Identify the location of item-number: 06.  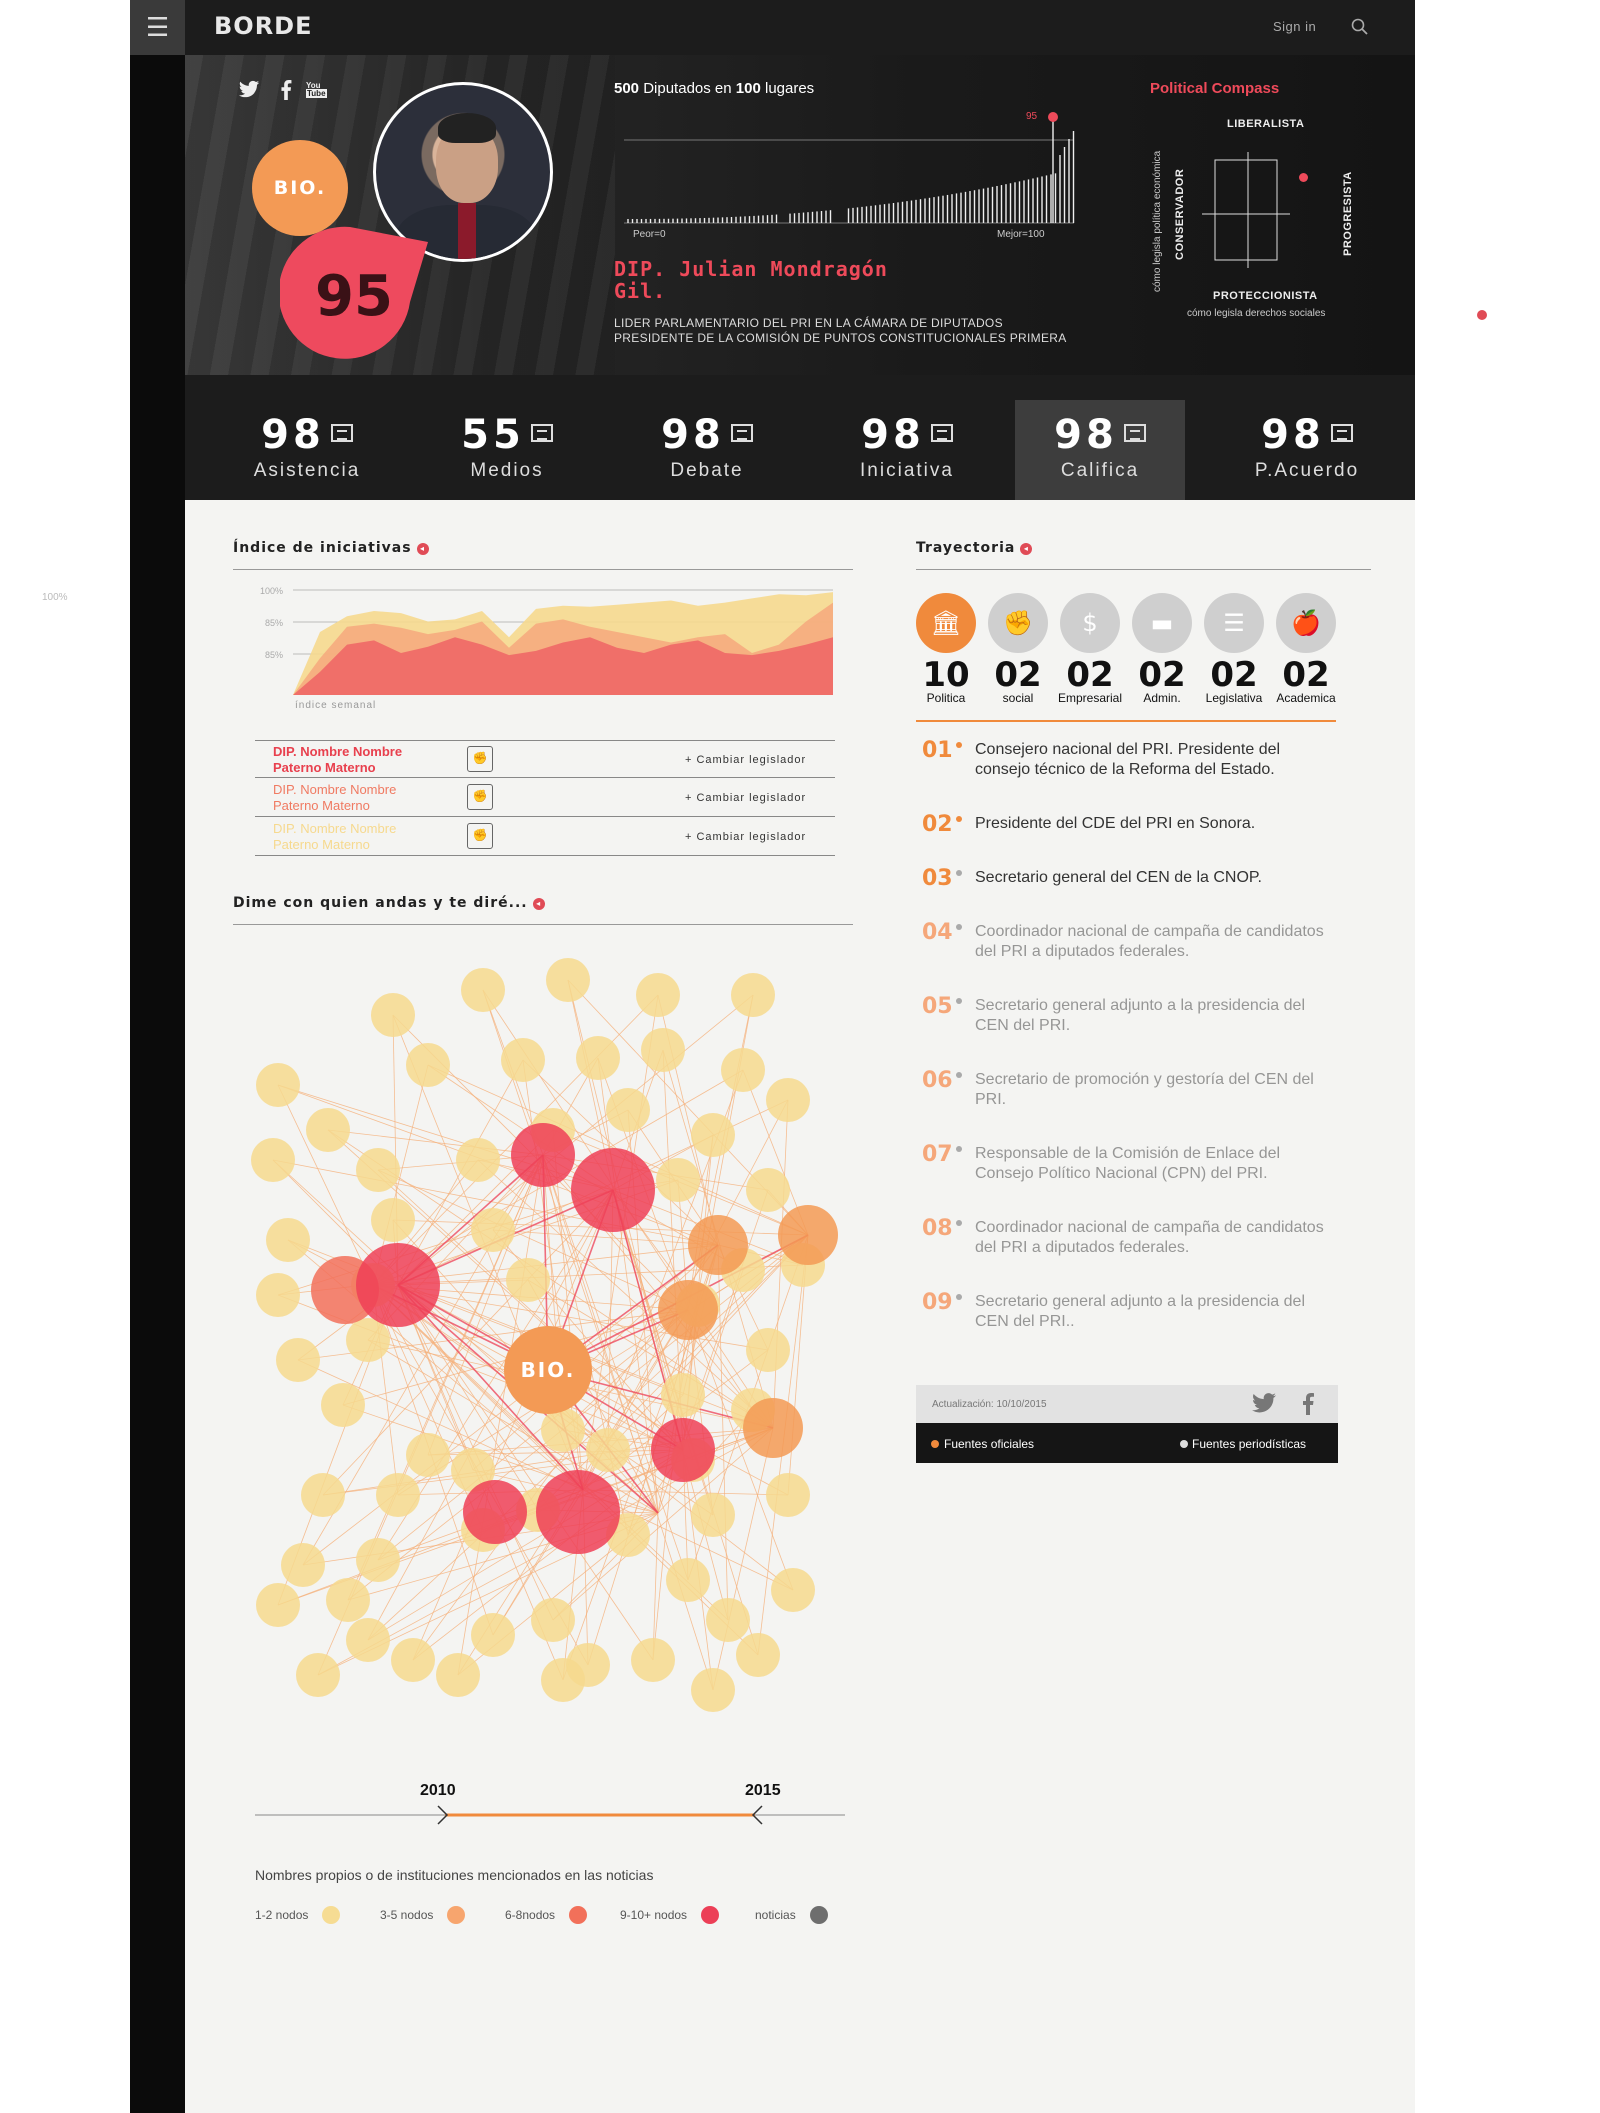
(937, 1080).